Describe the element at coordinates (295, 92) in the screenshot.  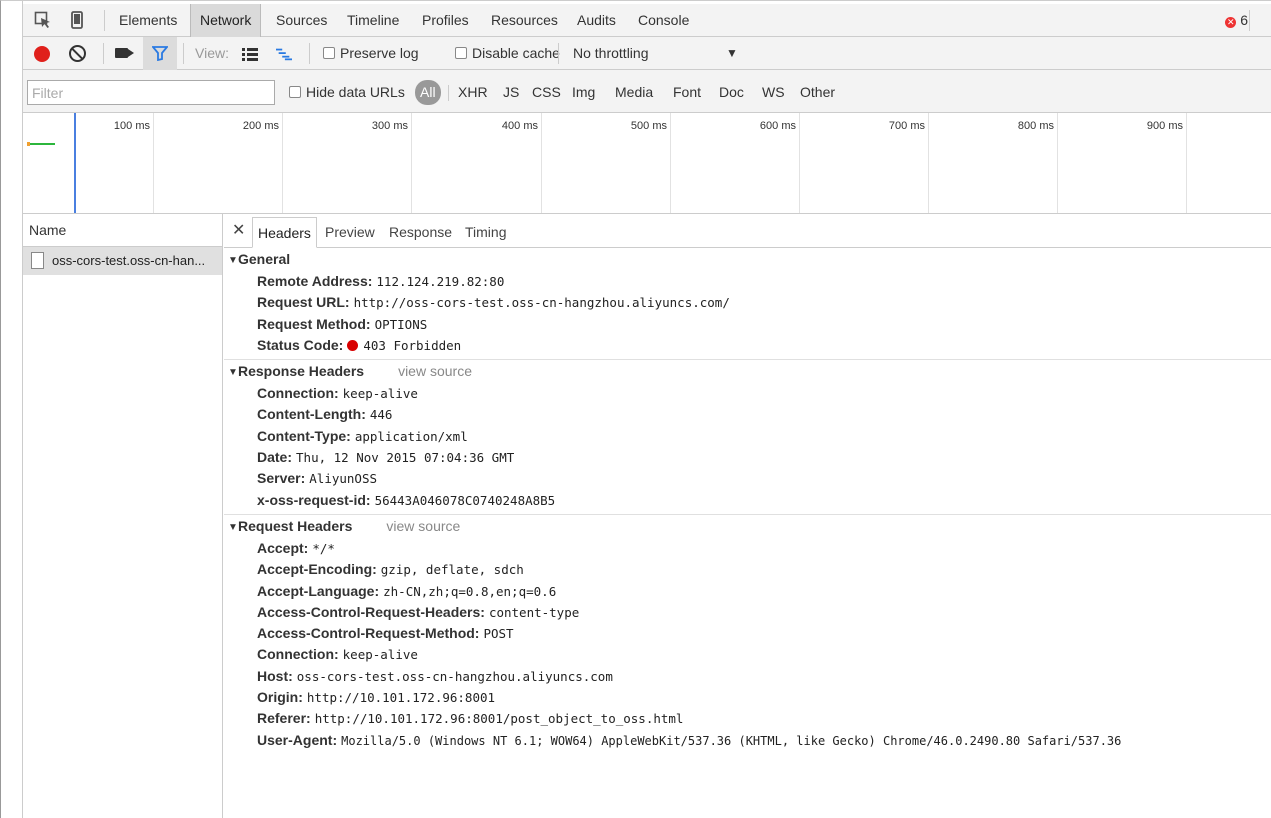
I see `checkbox-box` at that location.